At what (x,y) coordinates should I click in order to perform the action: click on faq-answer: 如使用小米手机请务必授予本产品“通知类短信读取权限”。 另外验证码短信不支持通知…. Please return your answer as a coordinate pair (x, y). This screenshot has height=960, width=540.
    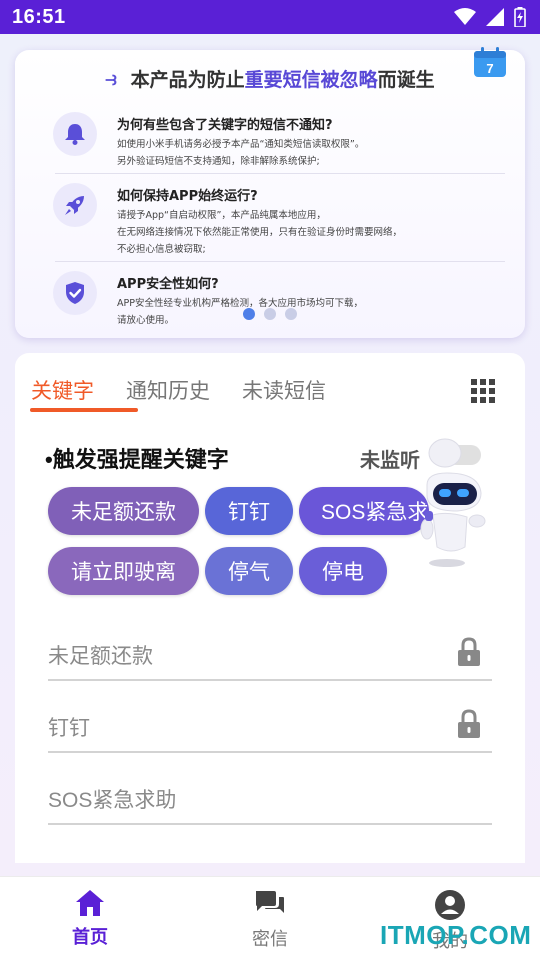
    Looking at the image, I should click on (241, 153).